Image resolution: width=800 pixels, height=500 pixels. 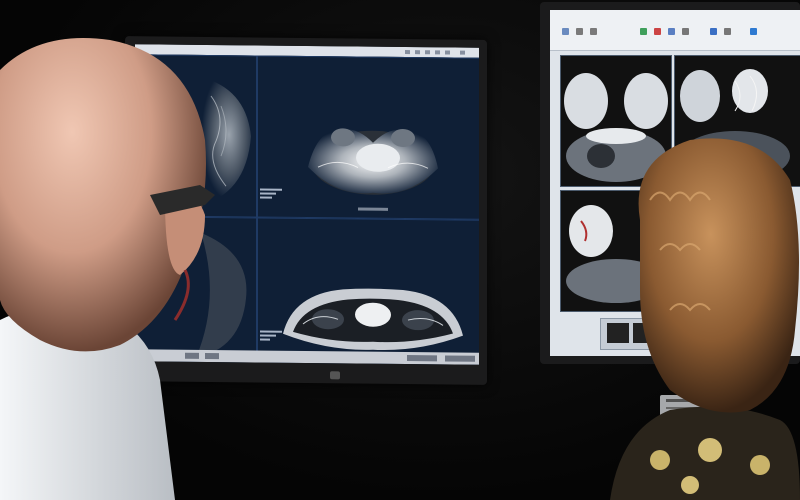 I want to click on monitor-logo, so click(x=335, y=375).